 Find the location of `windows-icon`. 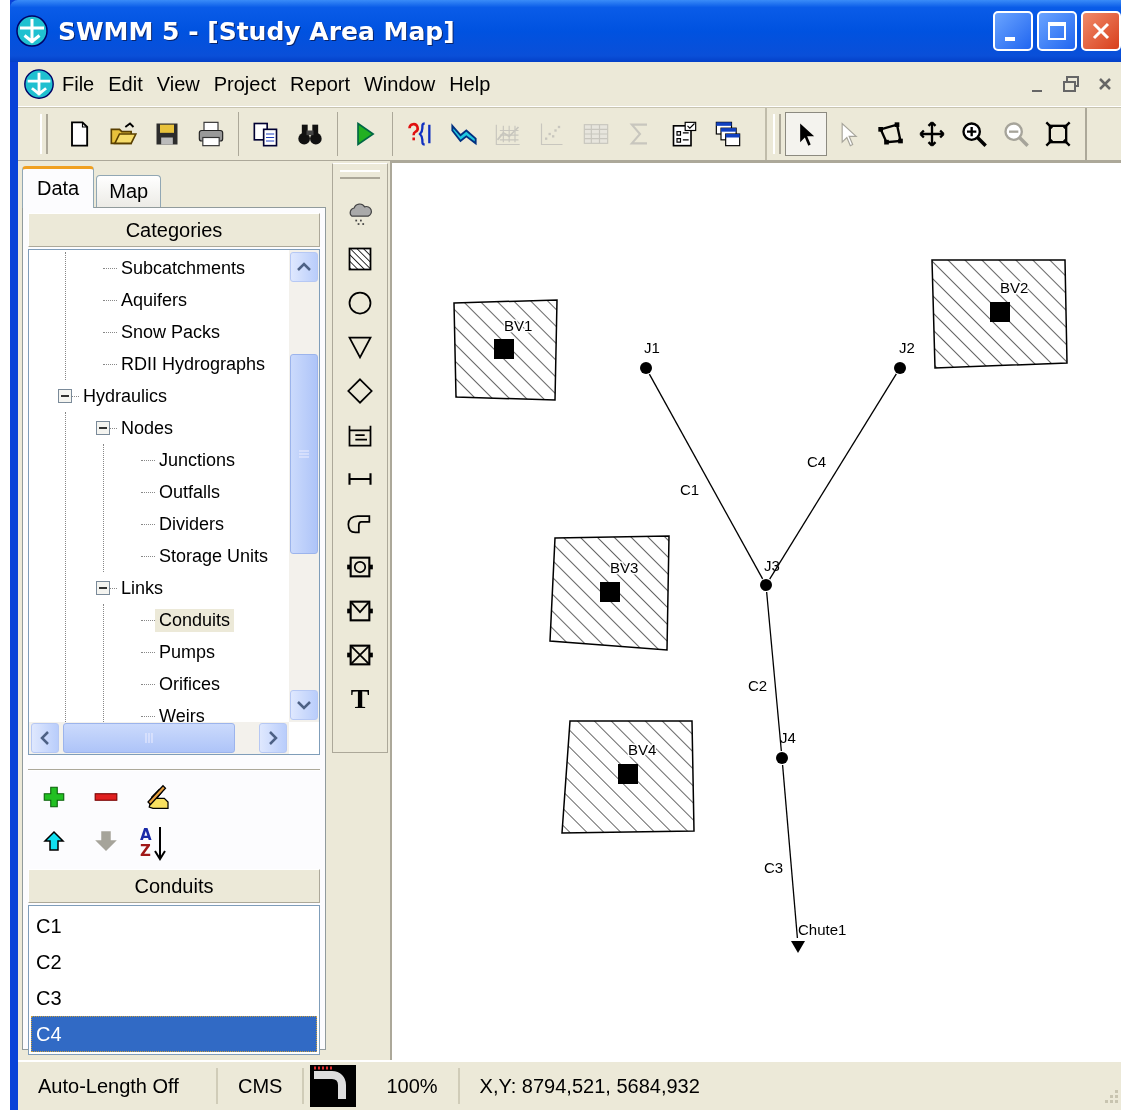

windows-icon is located at coordinates (728, 134).